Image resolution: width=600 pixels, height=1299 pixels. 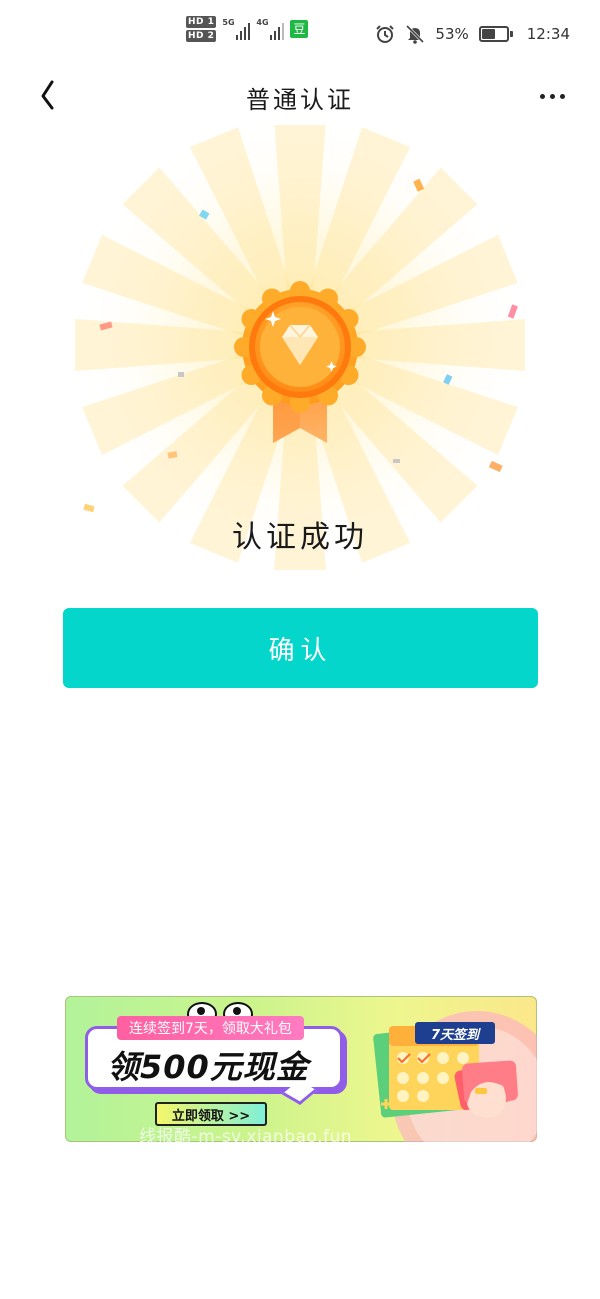 What do you see at coordinates (495, 34) in the screenshot?
I see `battery-icon` at bounding box center [495, 34].